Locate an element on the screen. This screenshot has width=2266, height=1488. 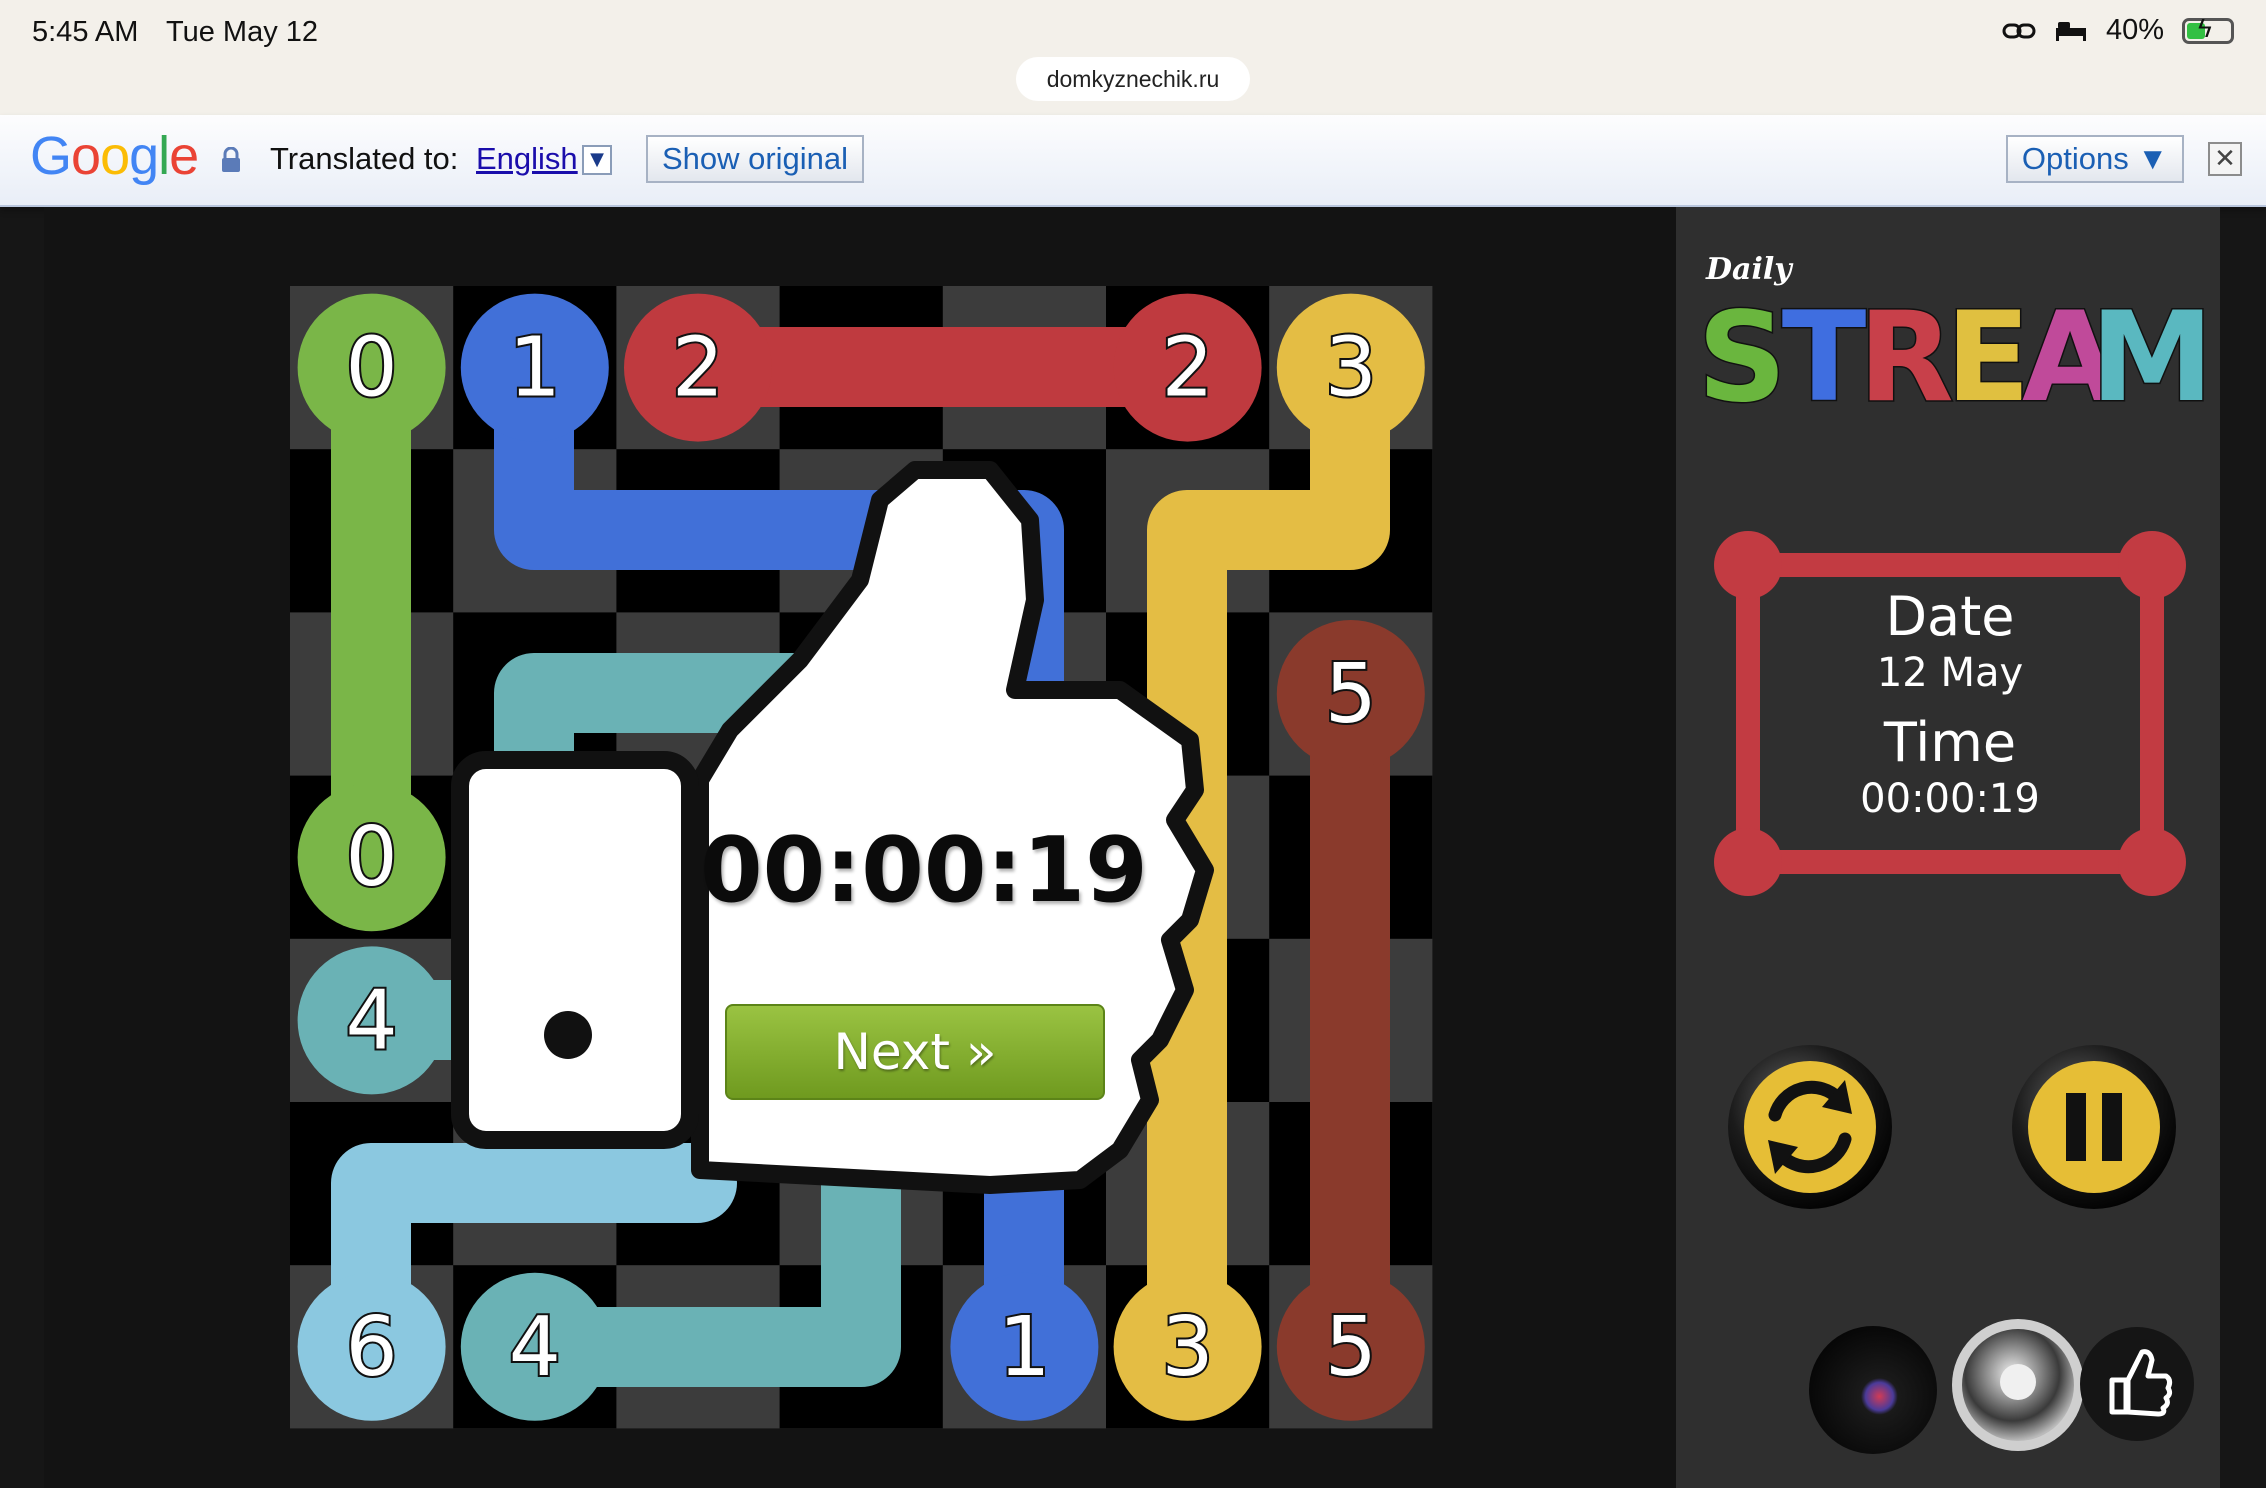
like-button is located at coordinates (2137, 1384).